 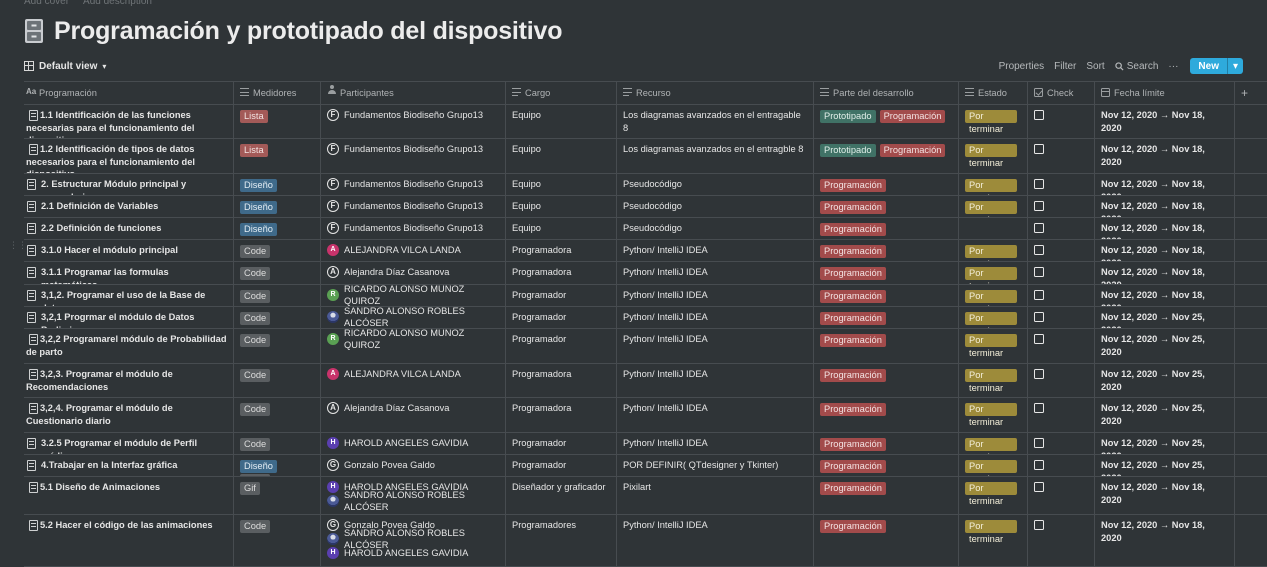 What do you see at coordinates (886, 121) in the screenshot?
I see `cell-parte-del-desarrollo: Prototipado Programación` at bounding box center [886, 121].